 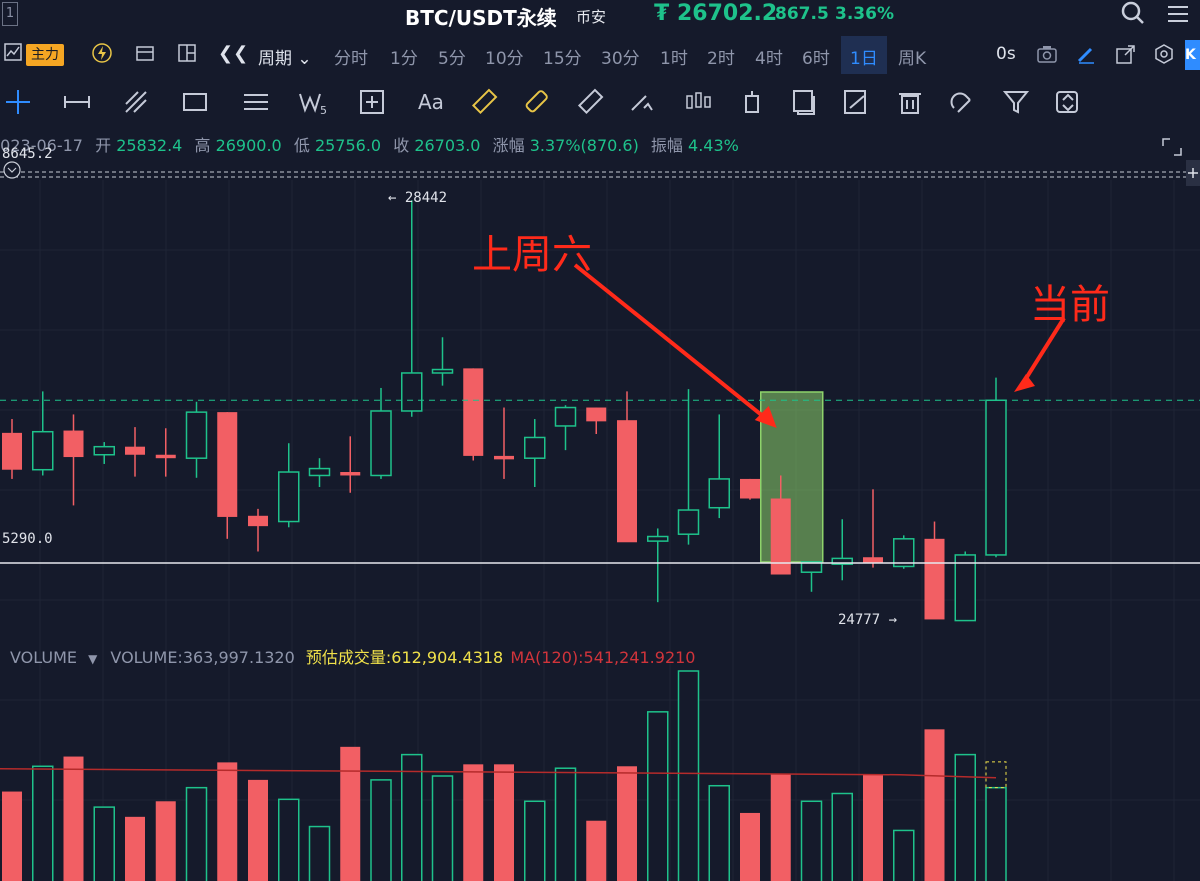 I want to click on low-marker-label: 24777 →, so click(x=868, y=620).